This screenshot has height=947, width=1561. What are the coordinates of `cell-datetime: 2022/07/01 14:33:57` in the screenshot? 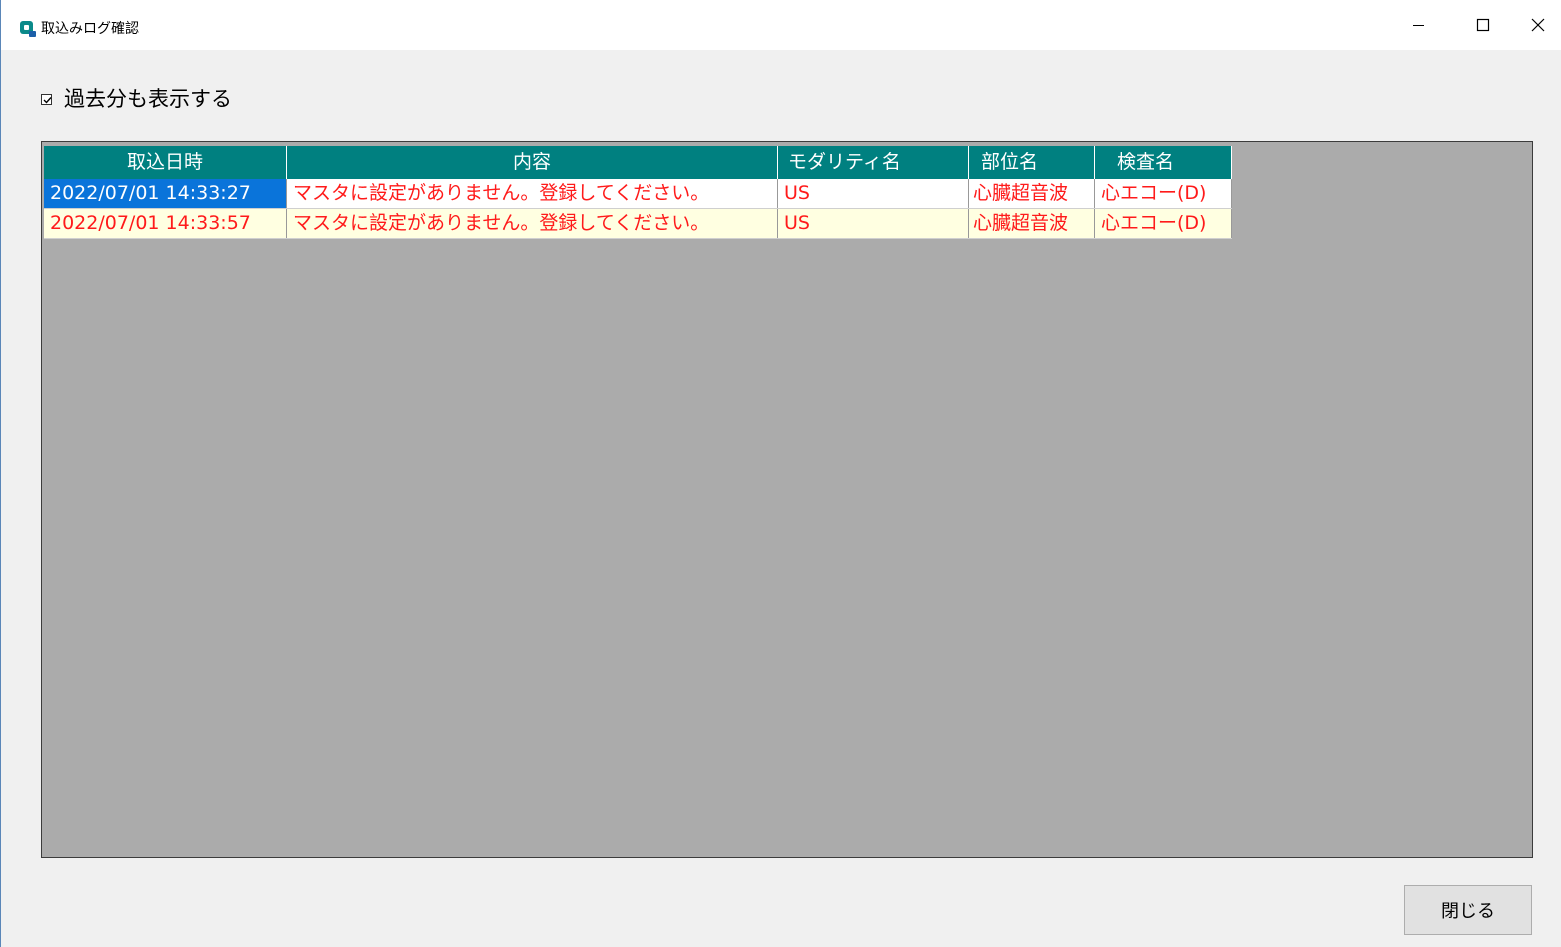 It's located at (165, 223).